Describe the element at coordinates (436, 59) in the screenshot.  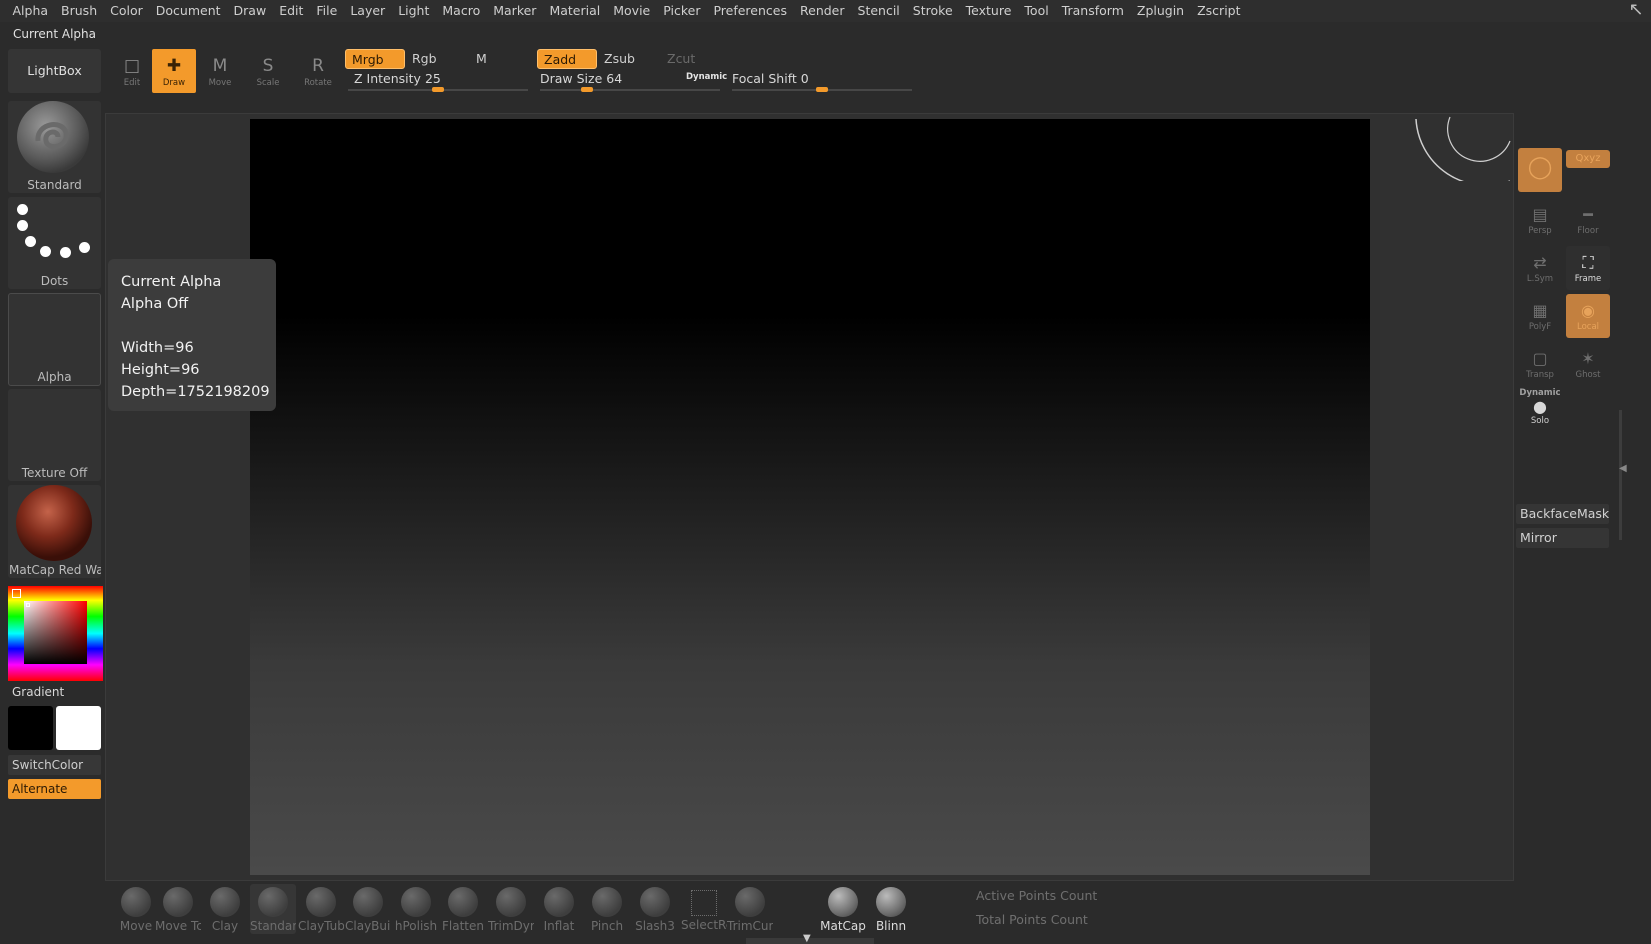
I see `rgb-button: Rgb` at that location.